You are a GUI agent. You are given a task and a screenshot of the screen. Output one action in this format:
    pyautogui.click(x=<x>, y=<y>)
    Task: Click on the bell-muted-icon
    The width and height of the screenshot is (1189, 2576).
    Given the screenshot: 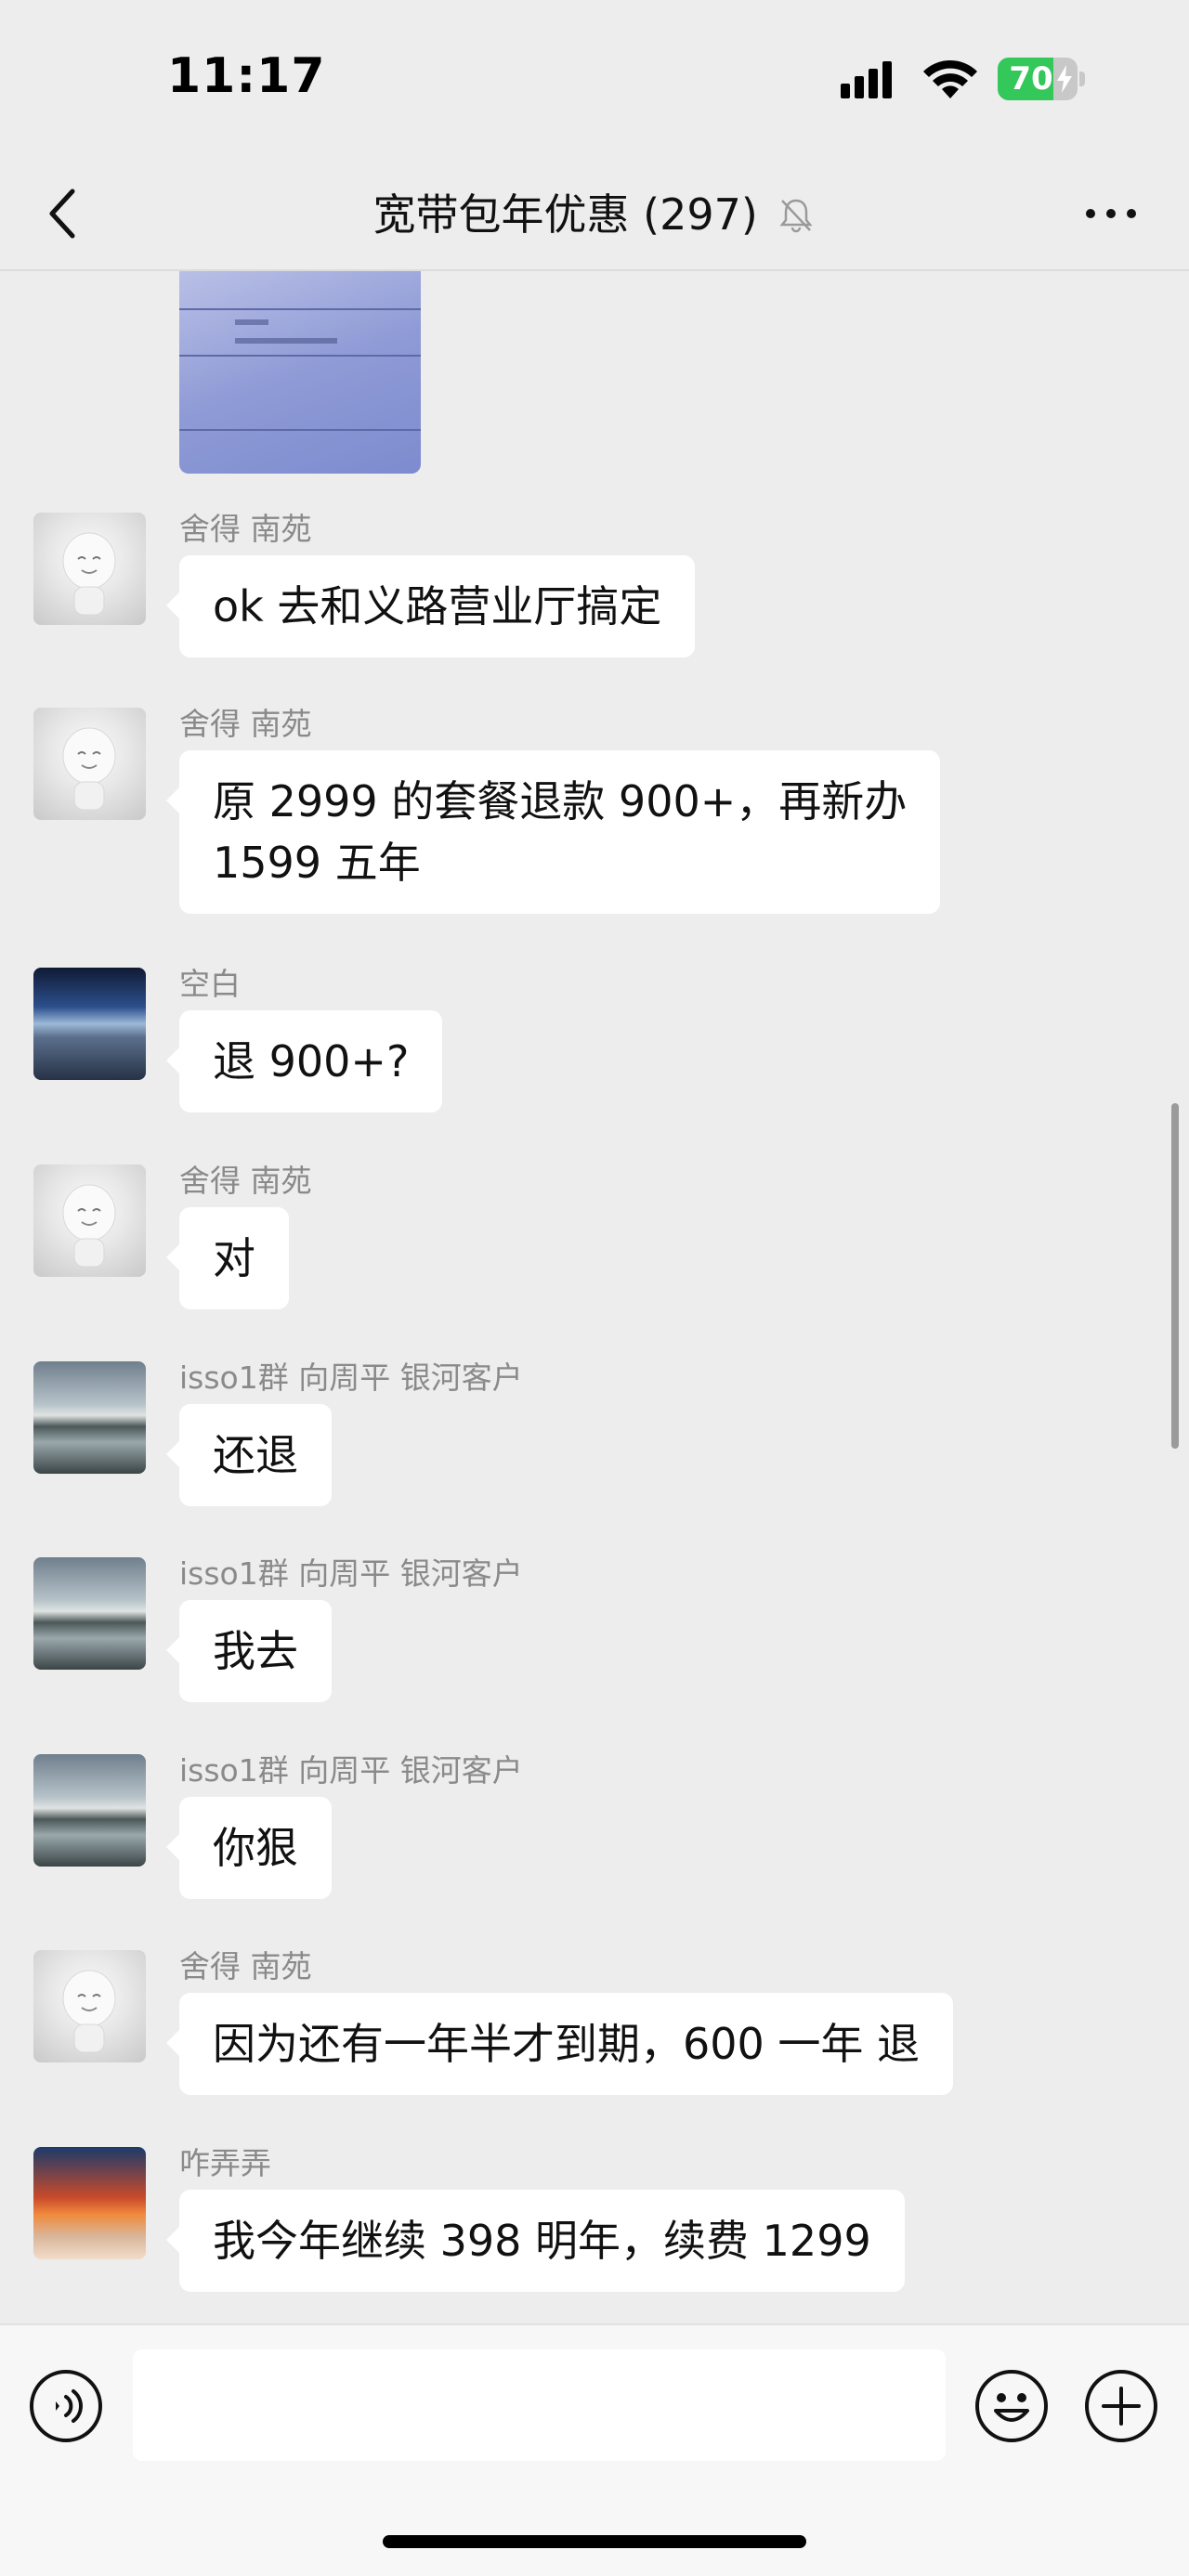 What is the action you would take?
    pyautogui.click(x=796, y=215)
    